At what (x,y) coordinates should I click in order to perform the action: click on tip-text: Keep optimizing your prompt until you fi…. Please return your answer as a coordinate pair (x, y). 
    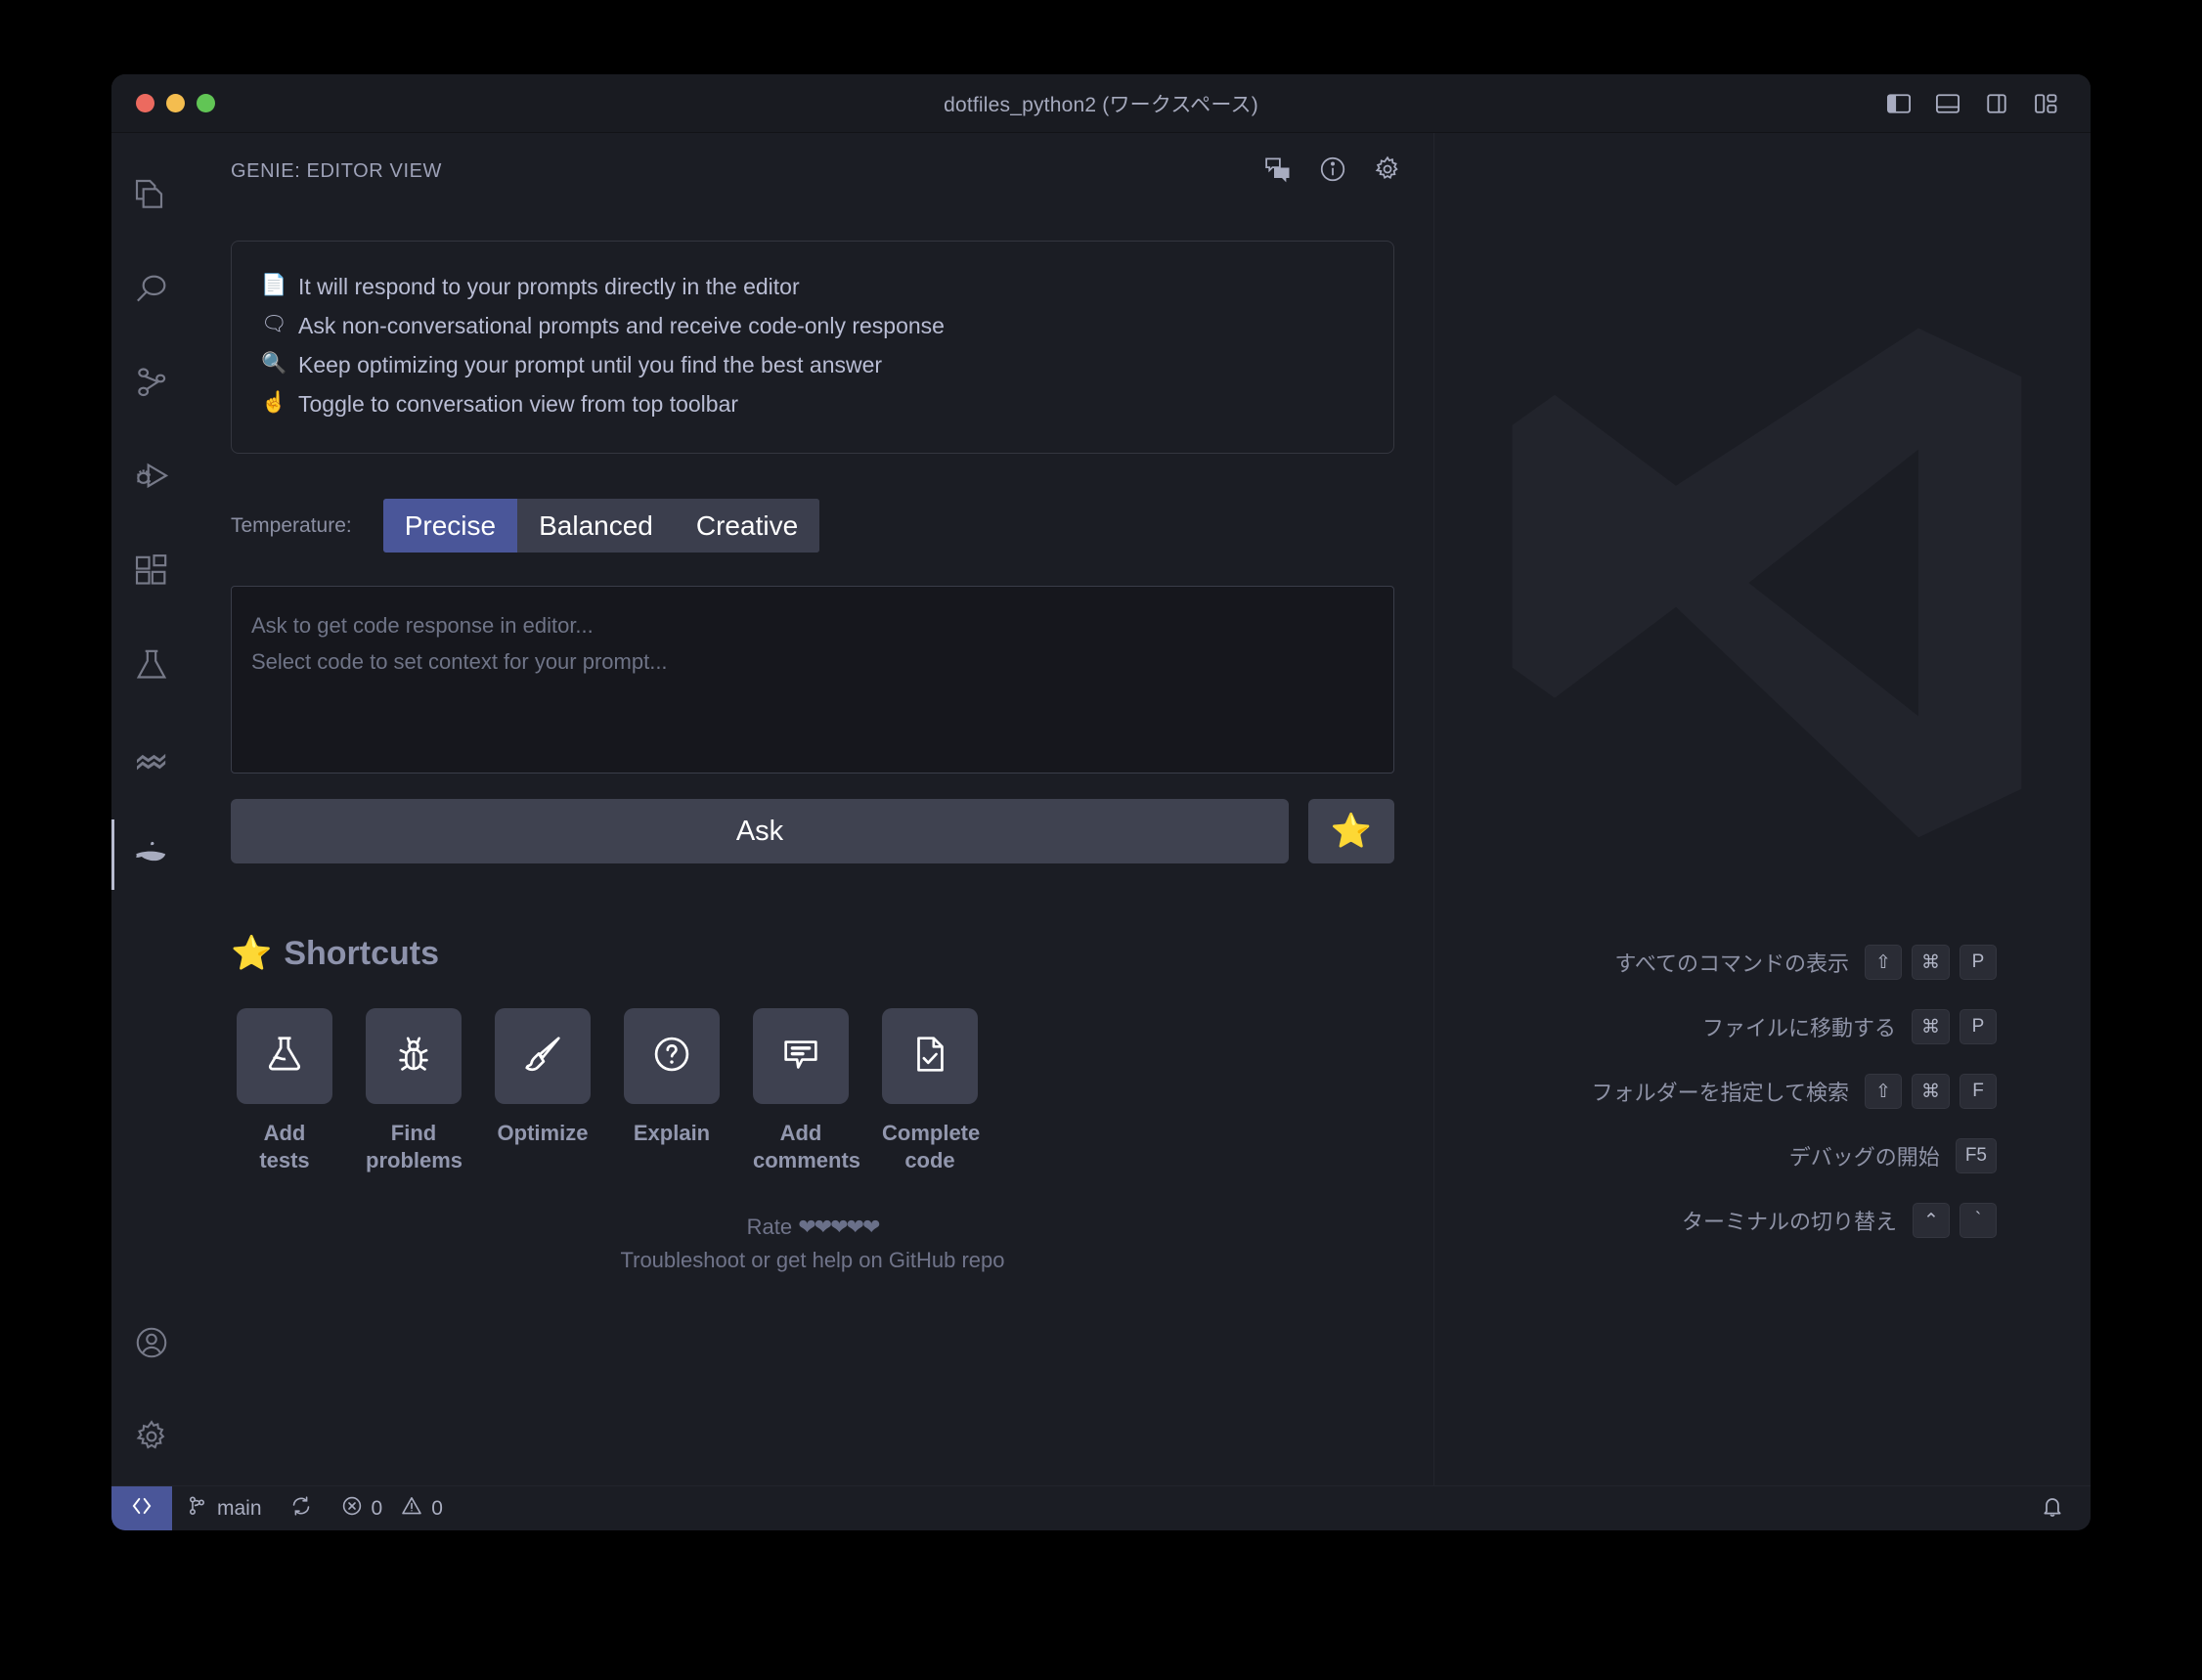
    Looking at the image, I should click on (590, 365).